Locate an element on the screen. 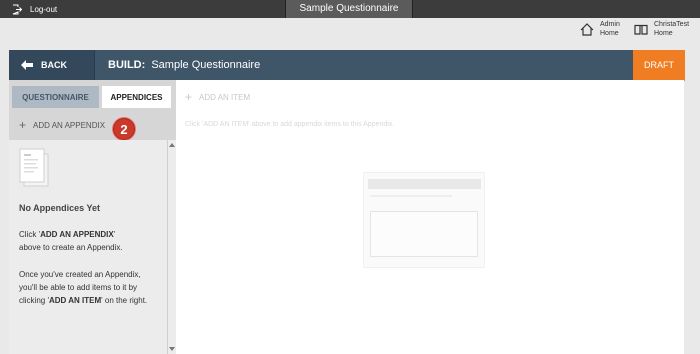 This screenshot has width=700, height=354. left-scrollbar is located at coordinates (171, 247).